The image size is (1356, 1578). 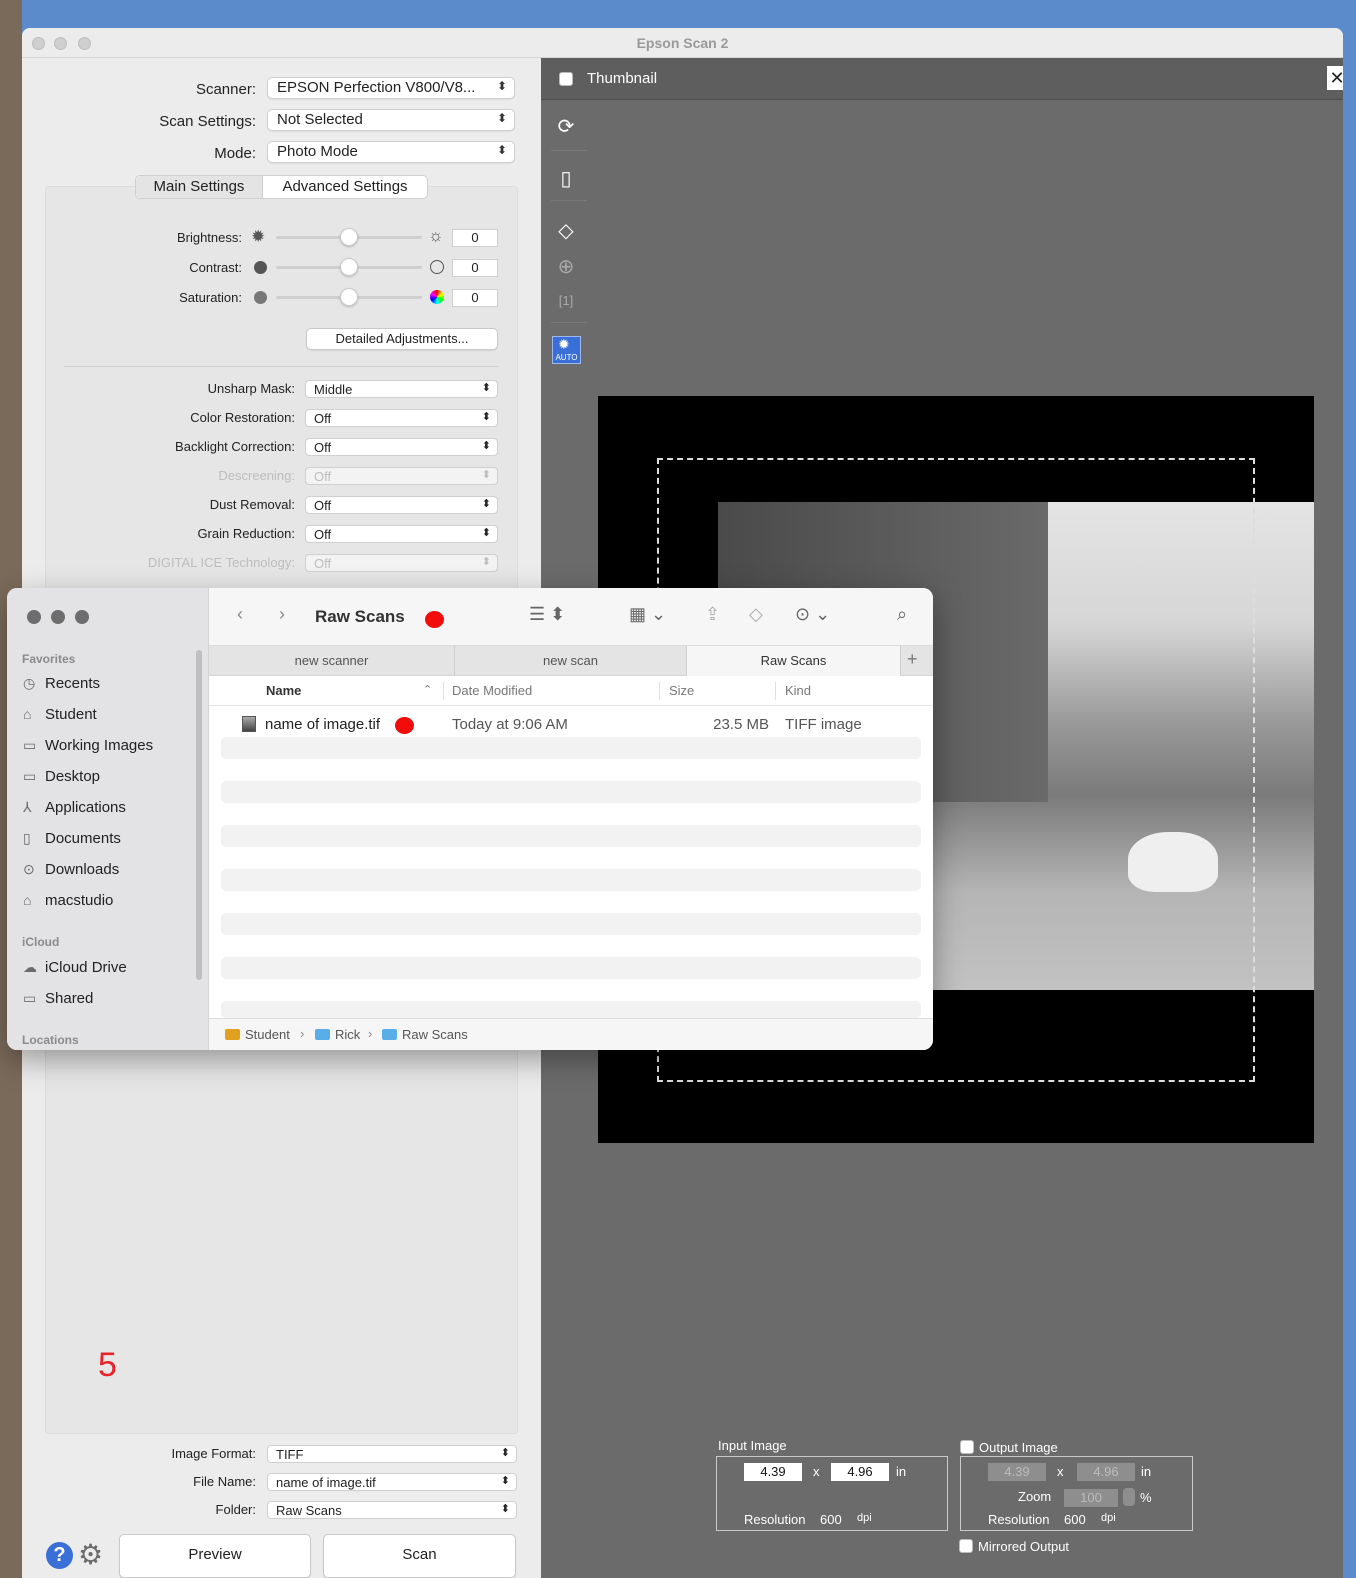 I want to click on backlight-correction-select: Off ⬍, so click(x=401, y=447).